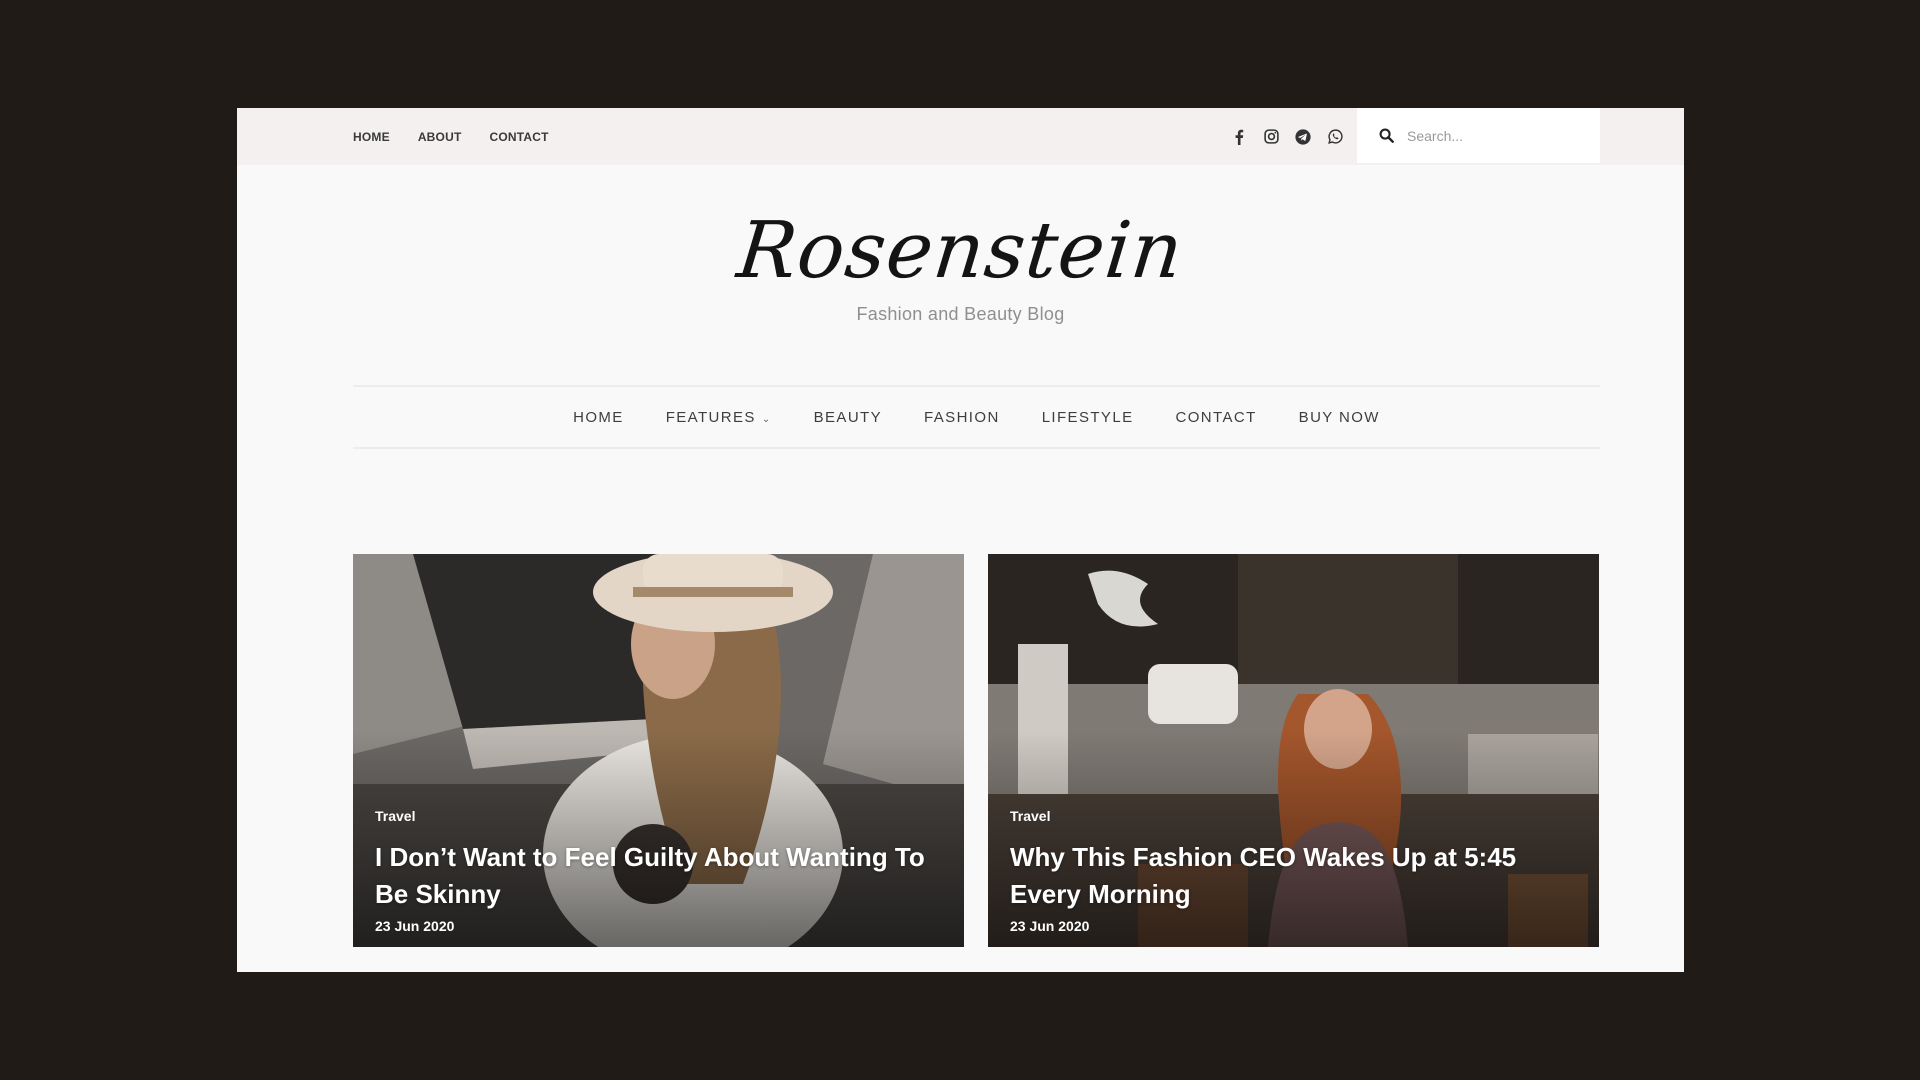 Image resolution: width=1920 pixels, height=1080 pixels. I want to click on top-nav: HOME ABOUT CONTACT, so click(451, 136).